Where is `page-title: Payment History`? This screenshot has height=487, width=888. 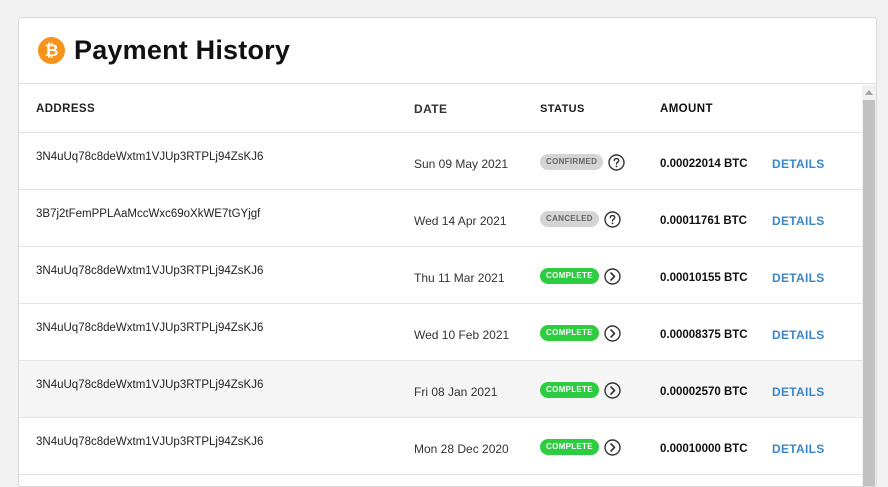 page-title: Payment History is located at coordinates (182, 50).